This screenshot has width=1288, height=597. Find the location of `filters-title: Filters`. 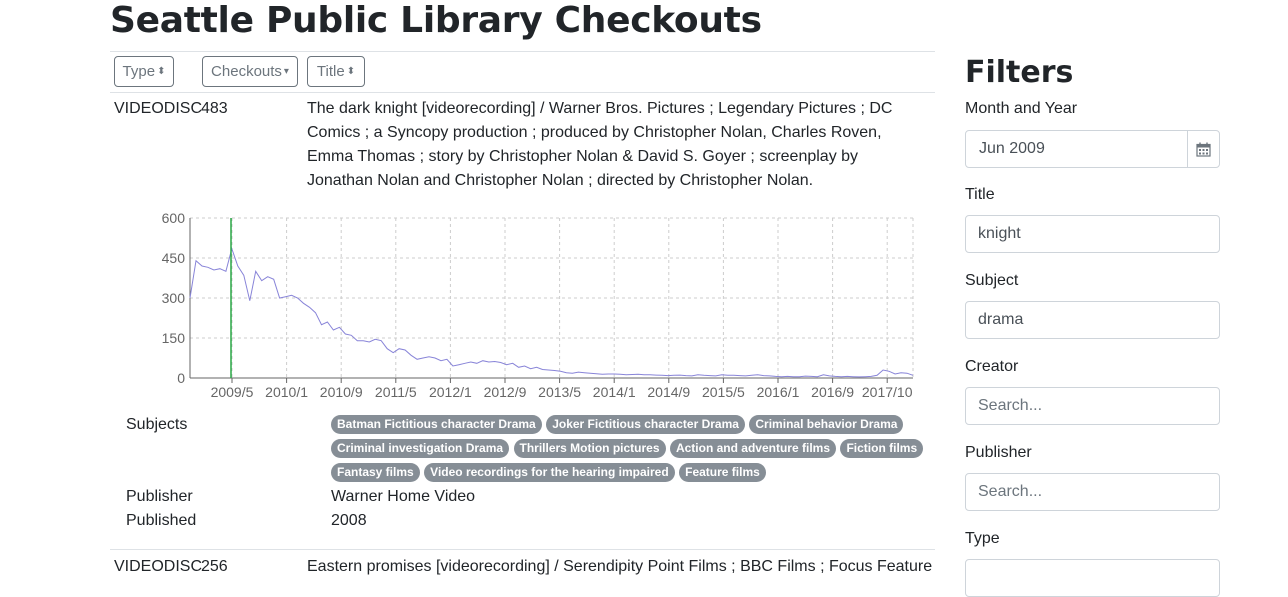

filters-title: Filters is located at coordinates (1019, 72).